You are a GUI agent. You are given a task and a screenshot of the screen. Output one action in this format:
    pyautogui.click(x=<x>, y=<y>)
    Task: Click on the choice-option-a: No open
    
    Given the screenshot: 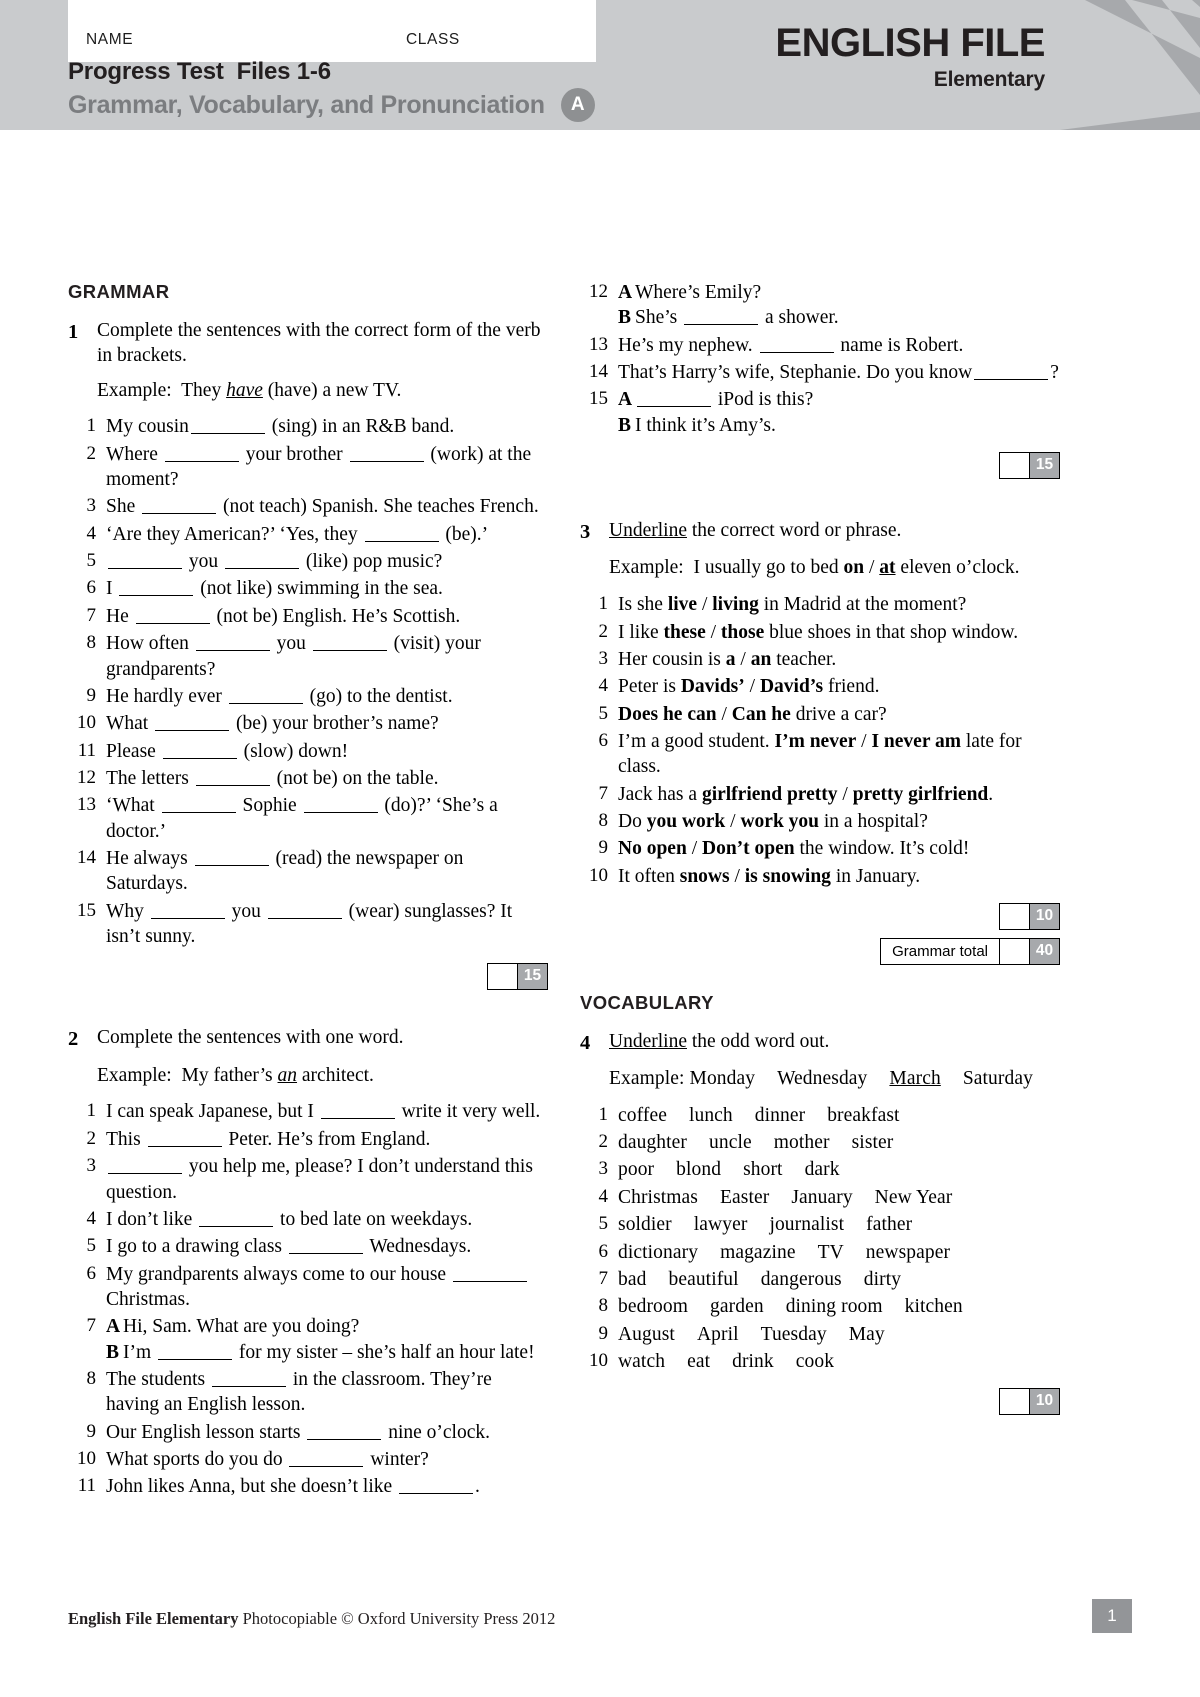 What is the action you would take?
    pyautogui.click(x=652, y=848)
    